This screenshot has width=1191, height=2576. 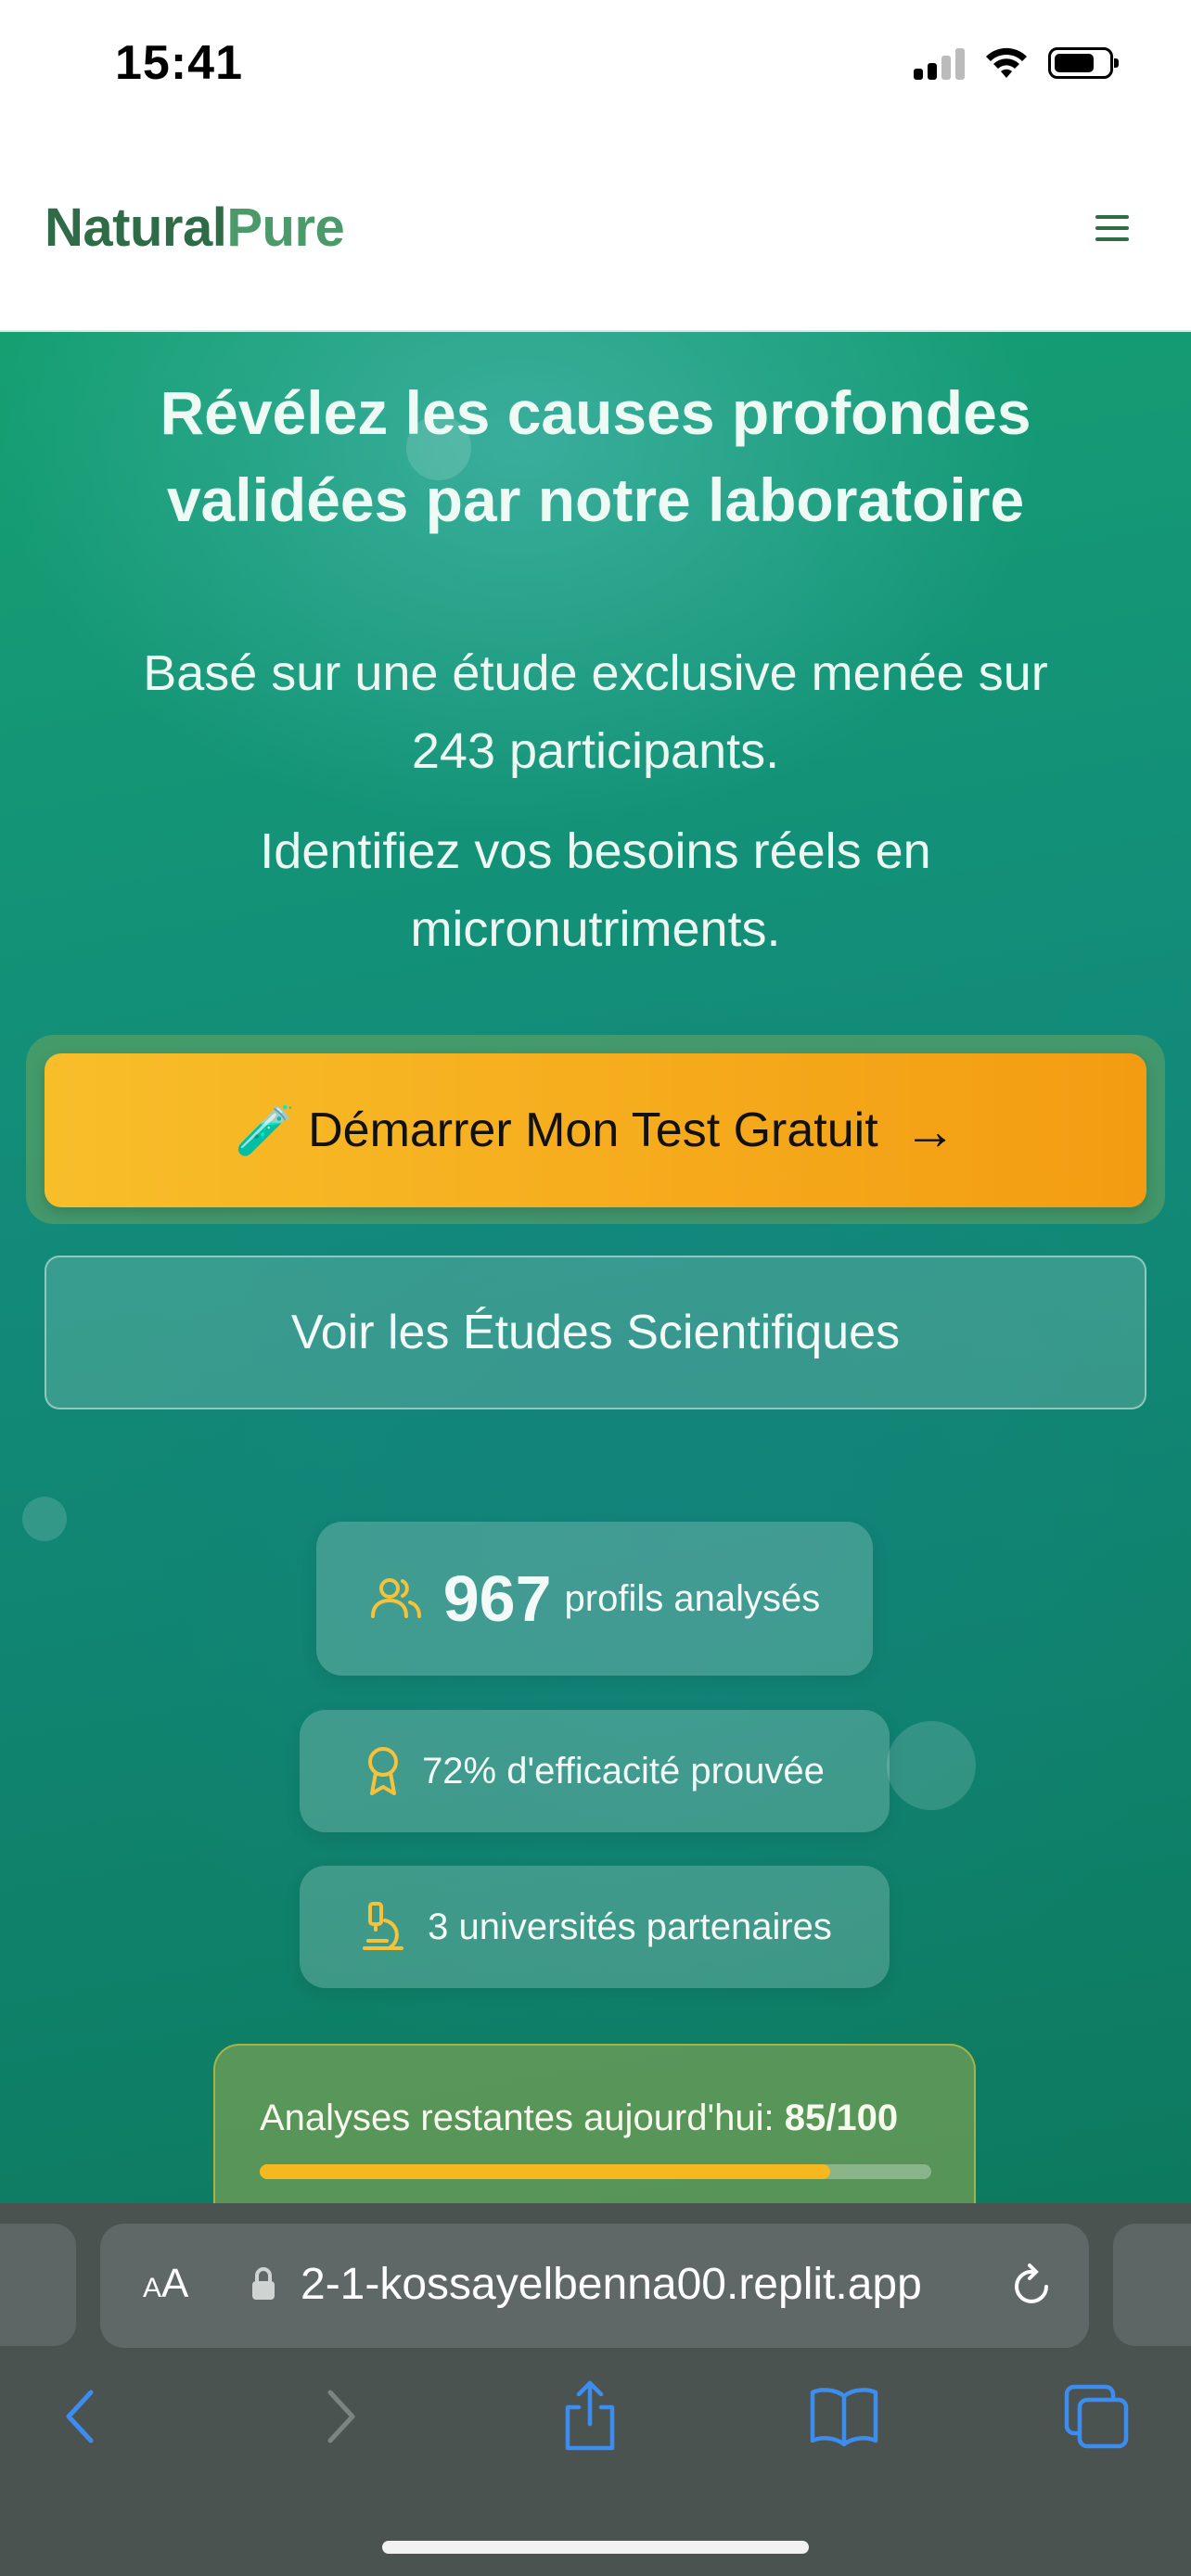 What do you see at coordinates (595, 69) in the screenshot?
I see `status-bar: 15:41` at bounding box center [595, 69].